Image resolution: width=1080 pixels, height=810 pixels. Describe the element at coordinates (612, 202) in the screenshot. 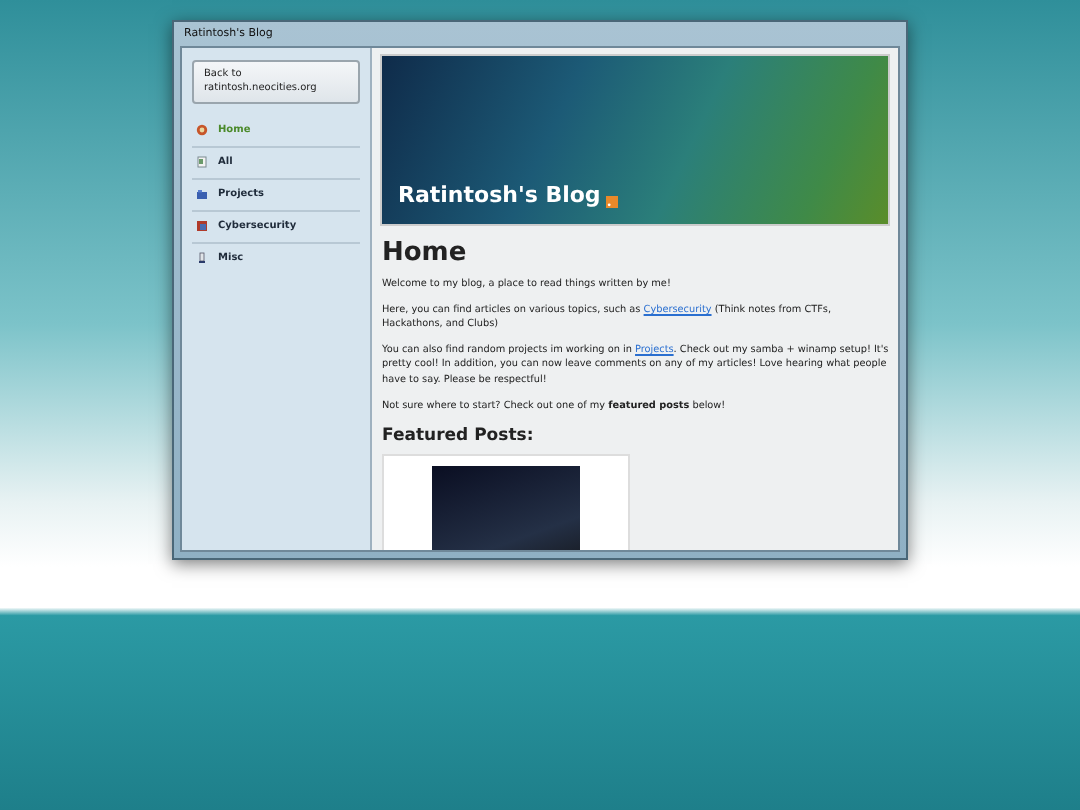

I see `rss-icon` at that location.